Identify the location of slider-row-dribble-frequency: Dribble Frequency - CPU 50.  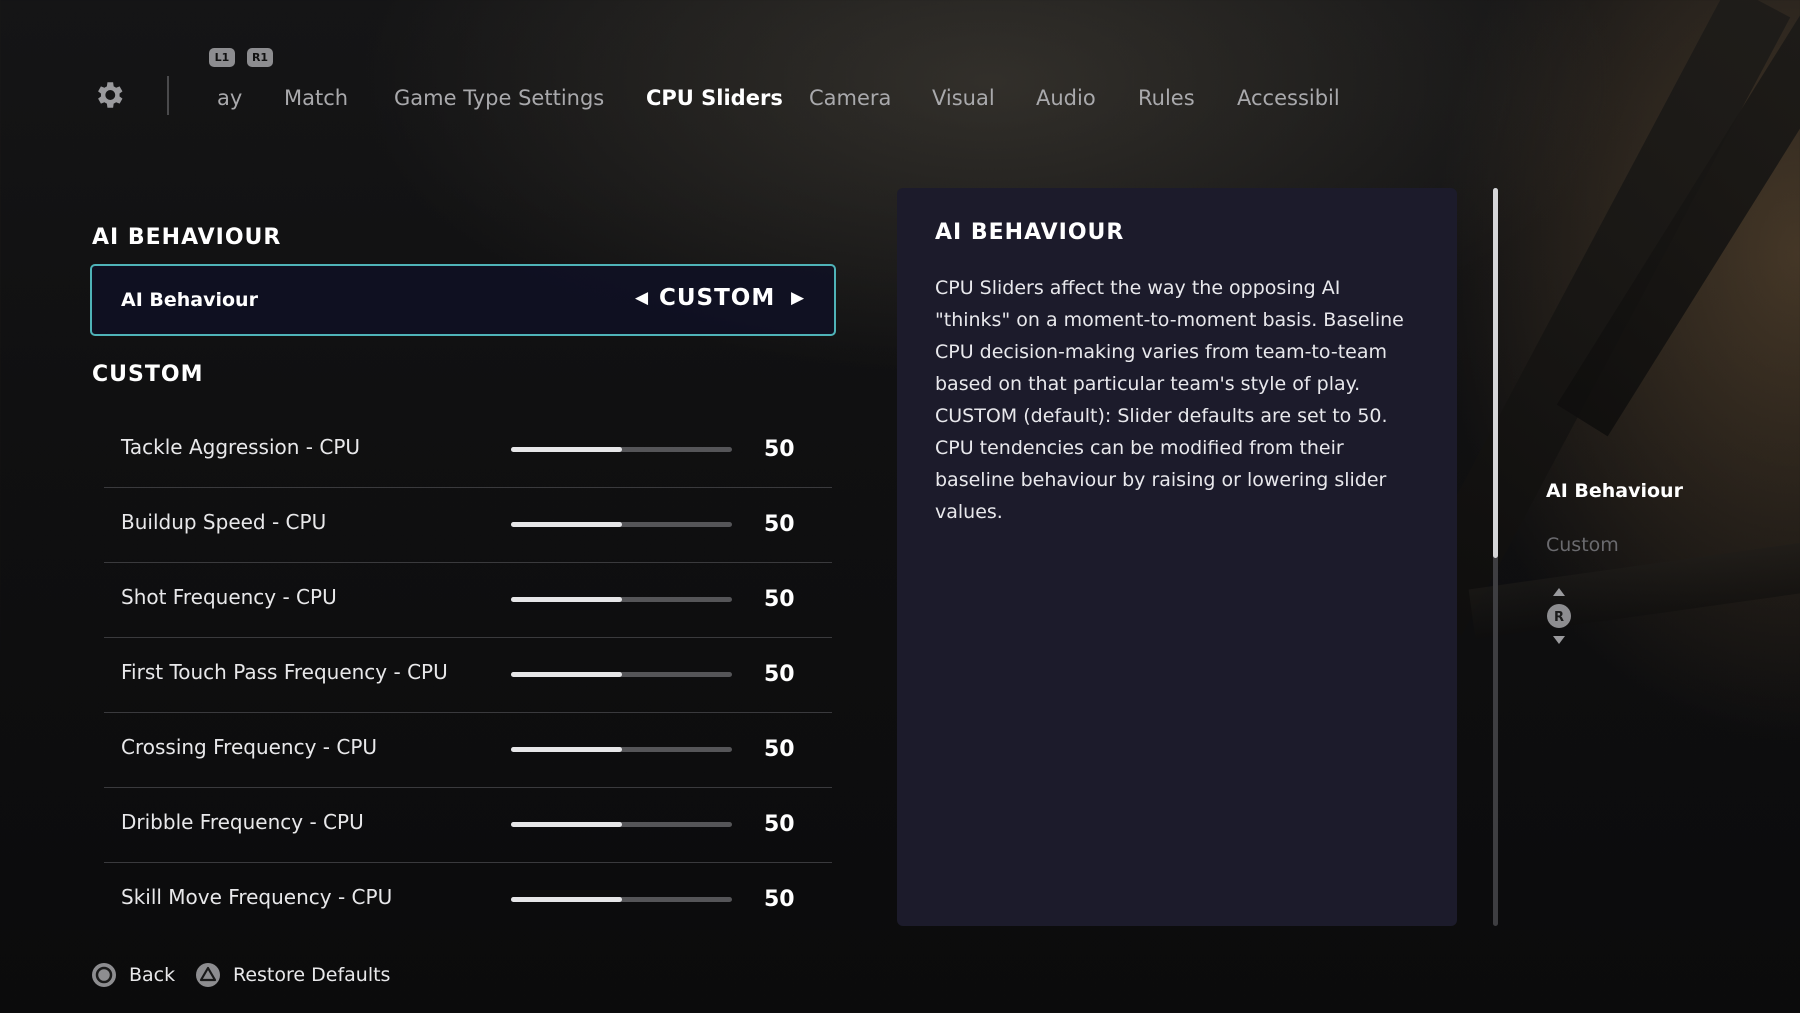
(468, 825).